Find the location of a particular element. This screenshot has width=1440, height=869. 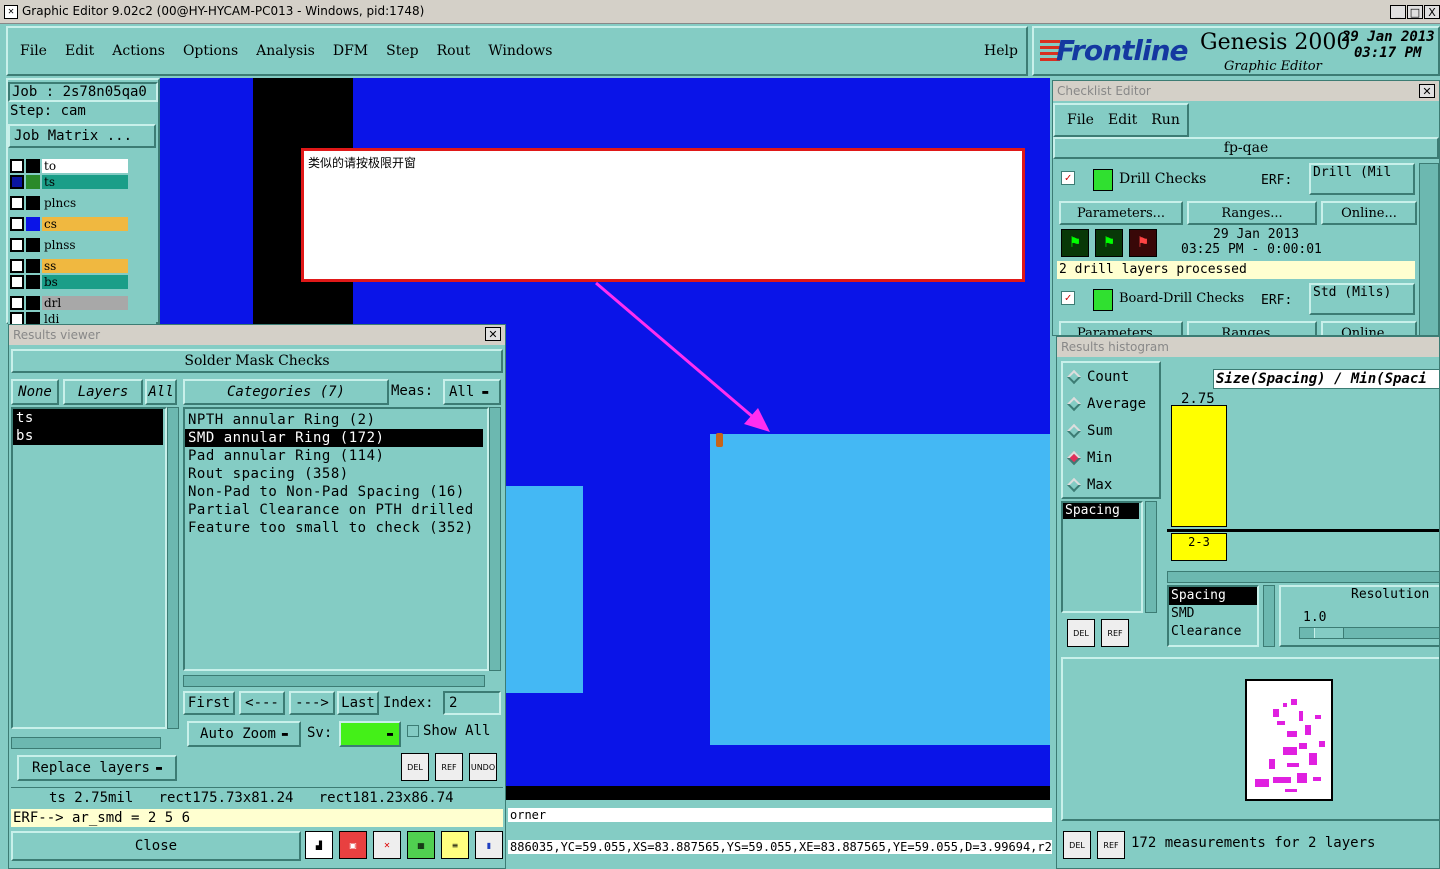

type-list-scrollbar is located at coordinates (1269, 616).